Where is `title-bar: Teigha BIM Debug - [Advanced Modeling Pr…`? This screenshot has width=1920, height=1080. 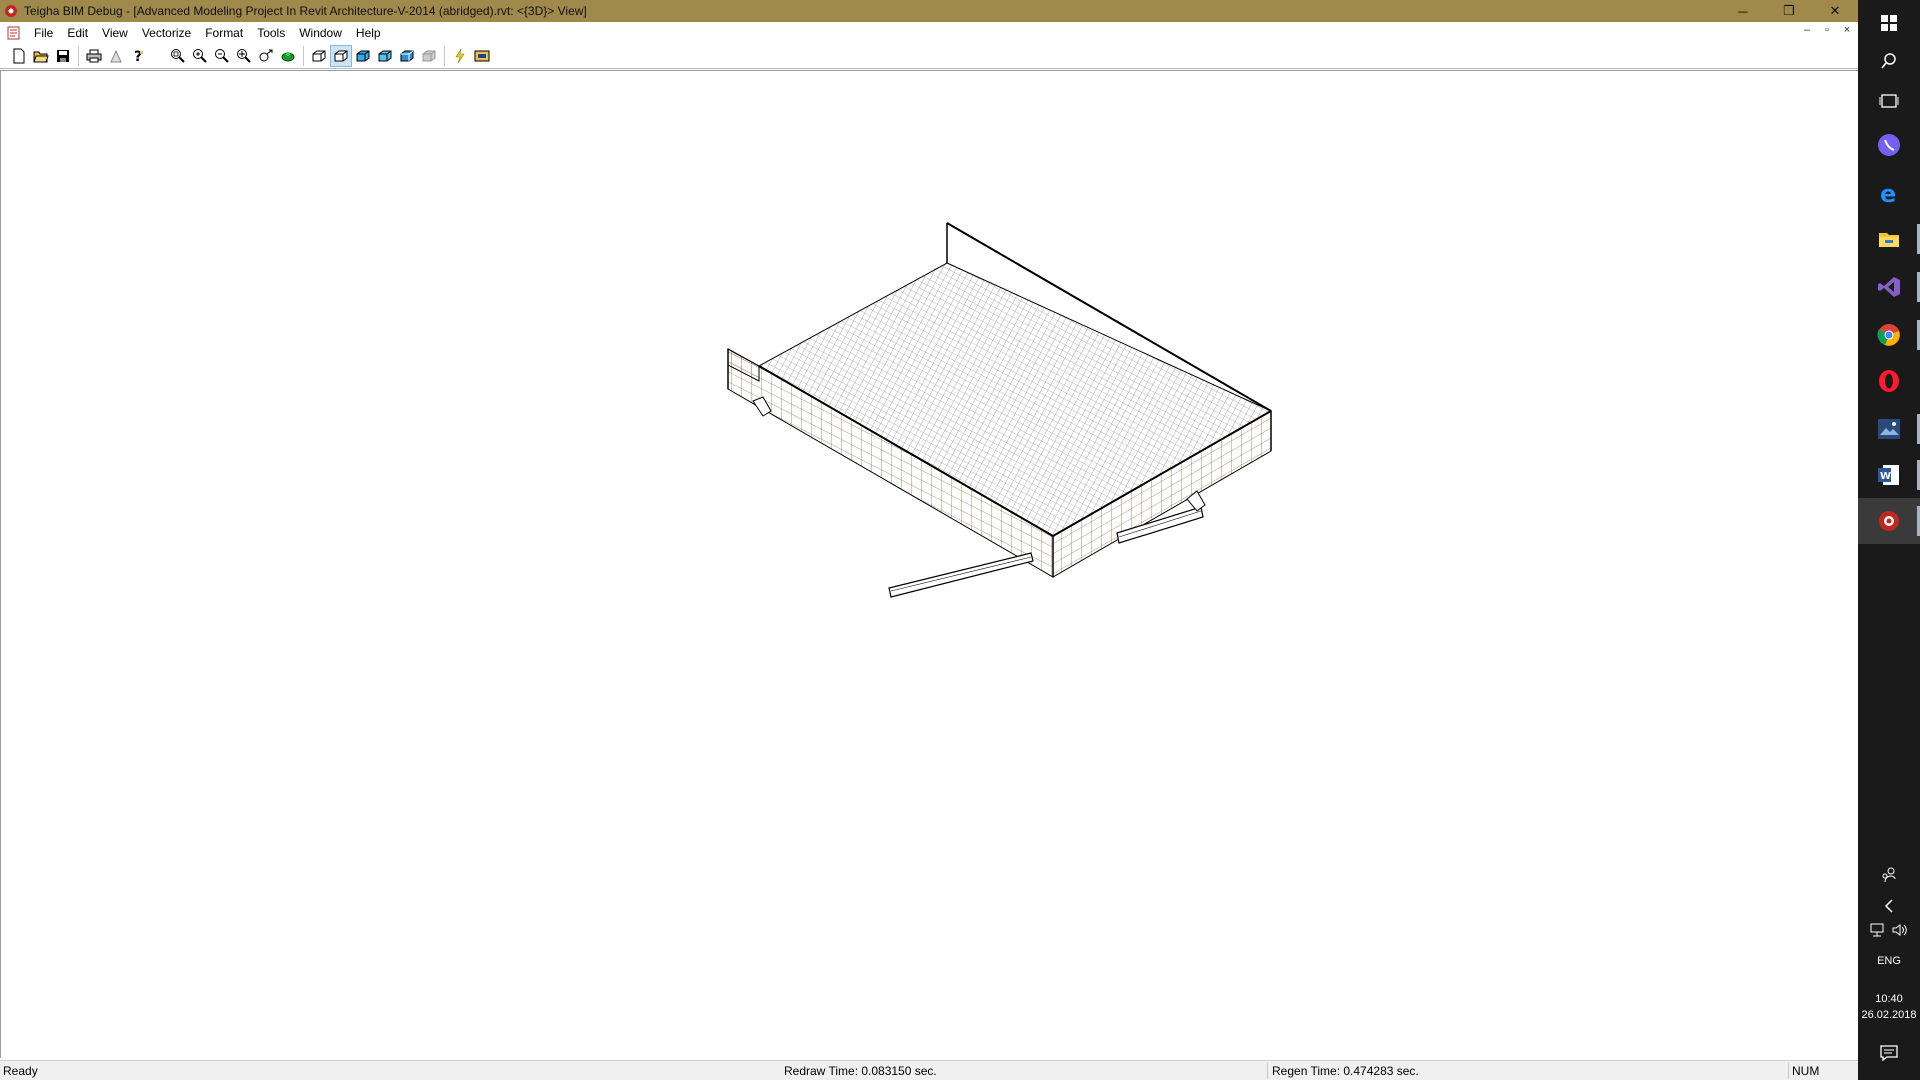 title-bar: Teigha BIM Debug - [Advanced Modeling Pr… is located at coordinates (929, 11).